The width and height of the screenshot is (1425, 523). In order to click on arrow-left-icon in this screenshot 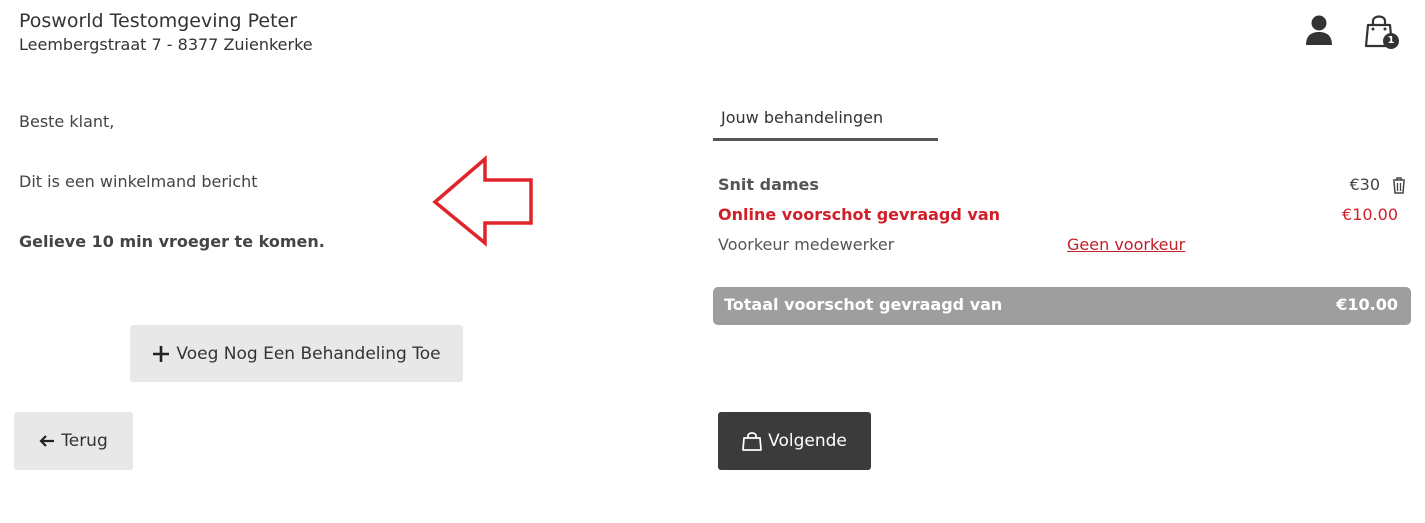, I will do `click(47, 441)`.